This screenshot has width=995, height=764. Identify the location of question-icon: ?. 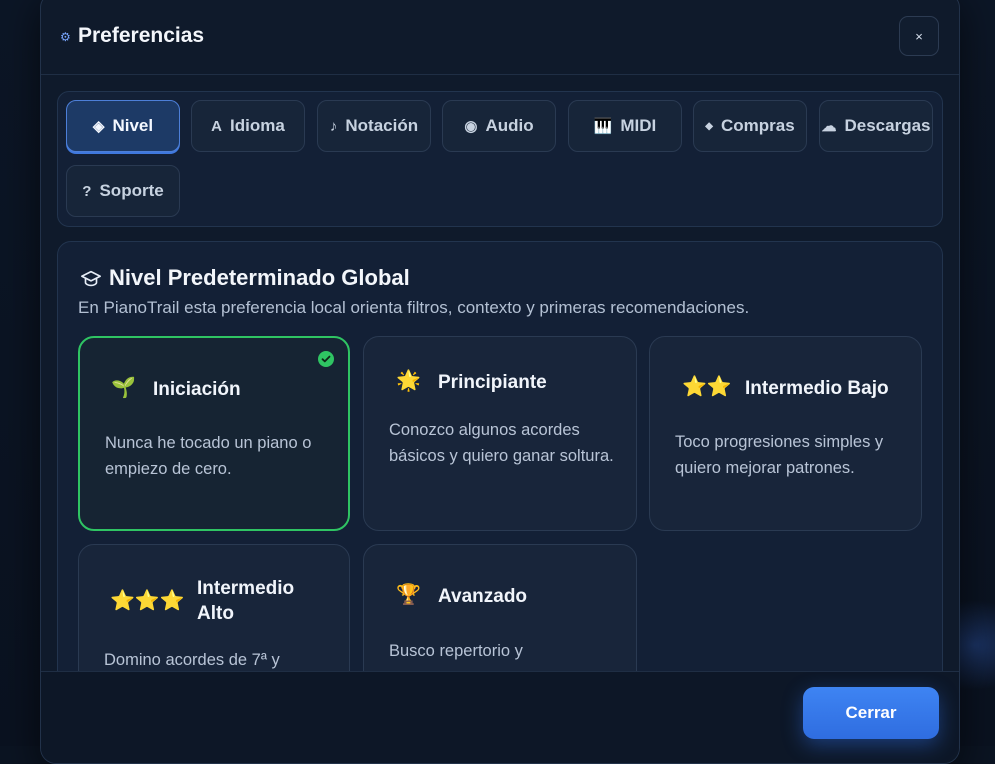
(87, 191).